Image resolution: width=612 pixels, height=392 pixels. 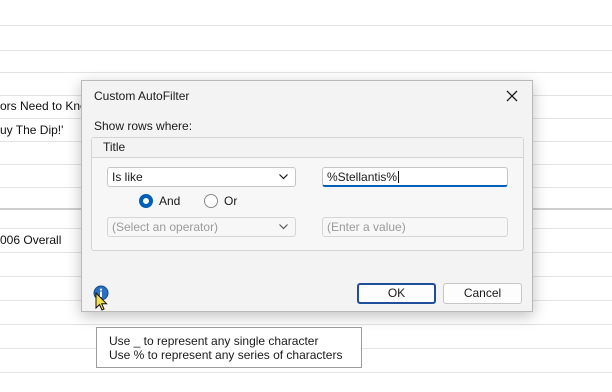 I want to click on close-icon, so click(x=512, y=96).